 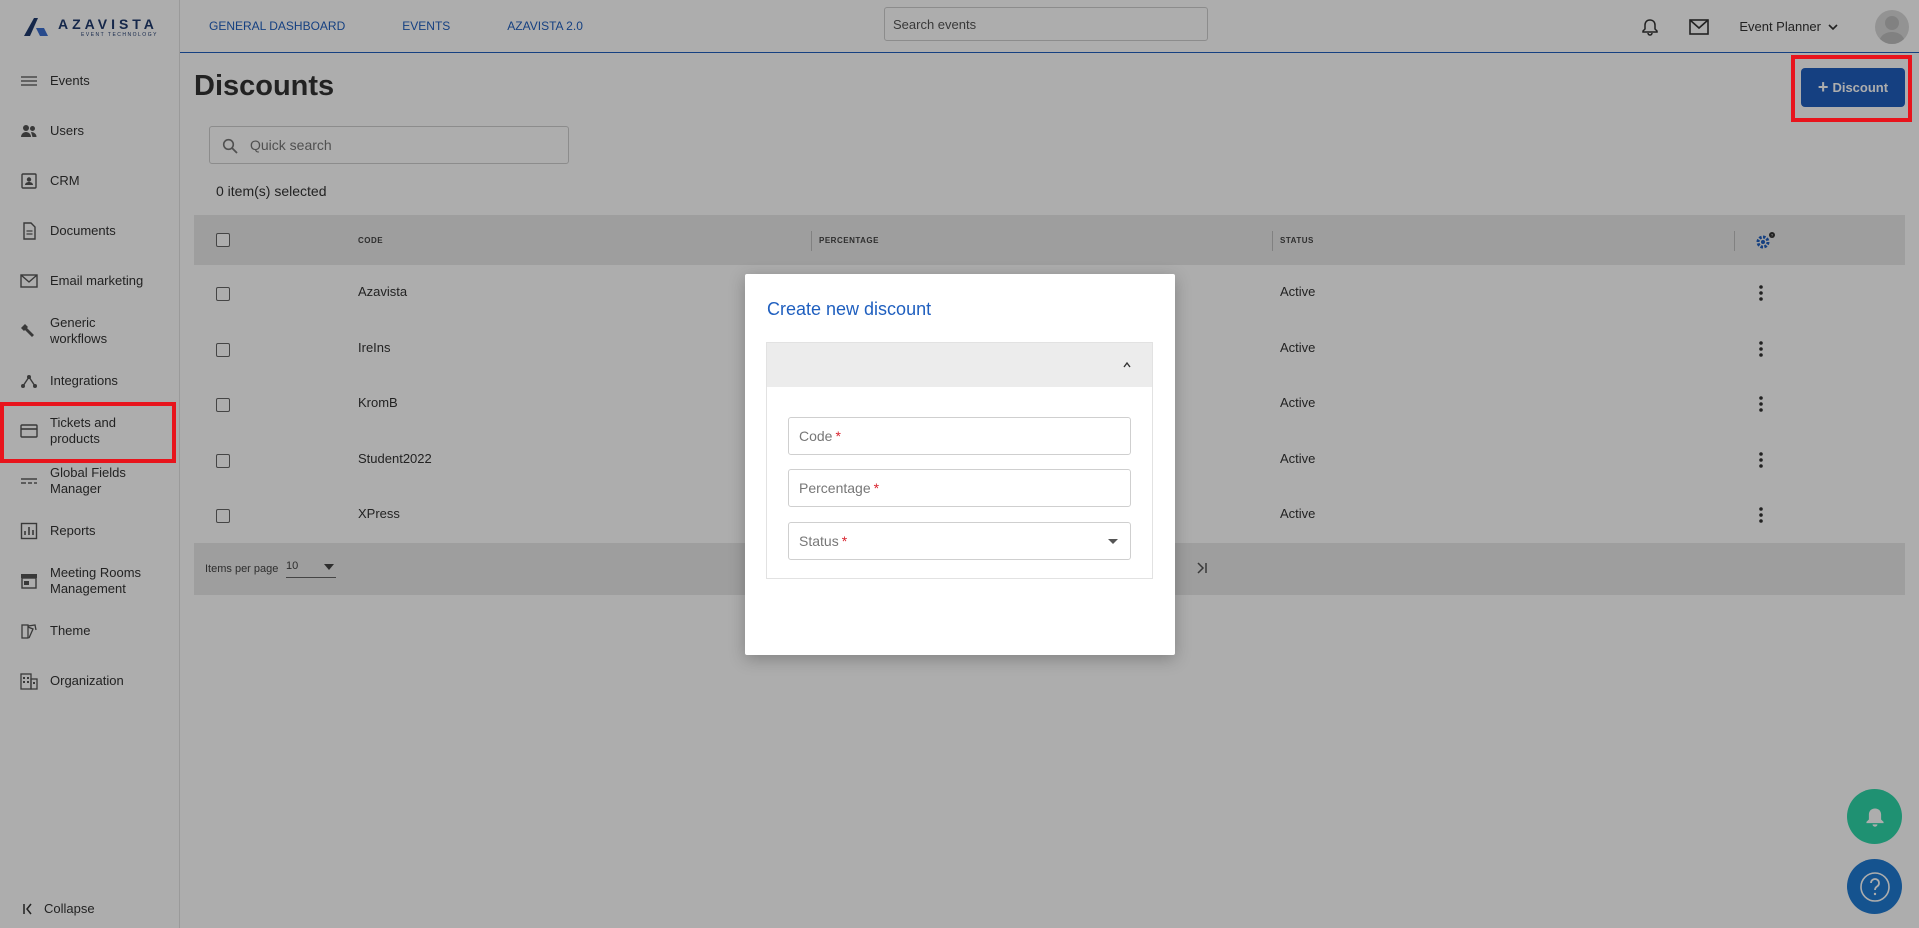 I want to click on code-field: Code *, so click(x=959, y=436).